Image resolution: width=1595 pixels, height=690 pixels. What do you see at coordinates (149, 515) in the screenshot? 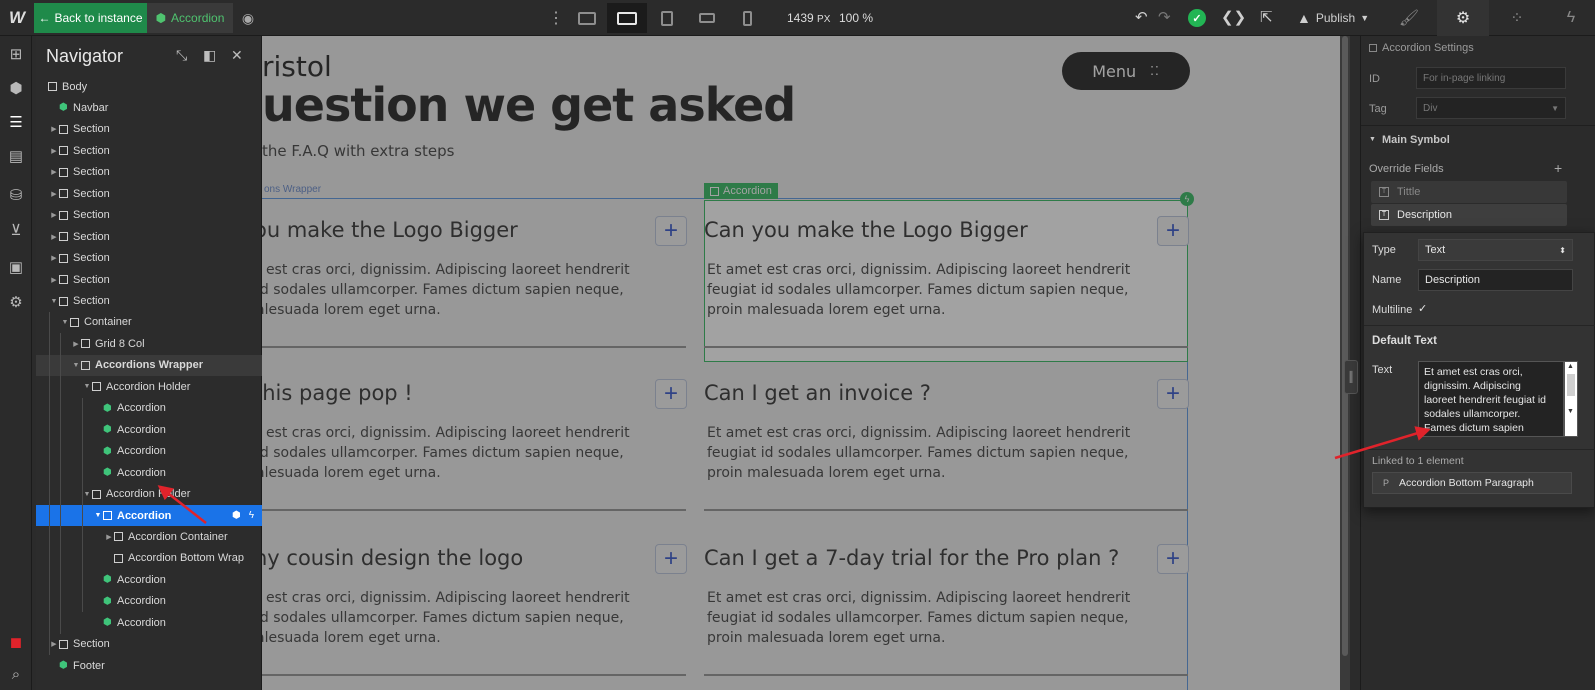
I see `navigator-row-selected: ▼ Accordion ⬢ ϟ` at bounding box center [149, 515].